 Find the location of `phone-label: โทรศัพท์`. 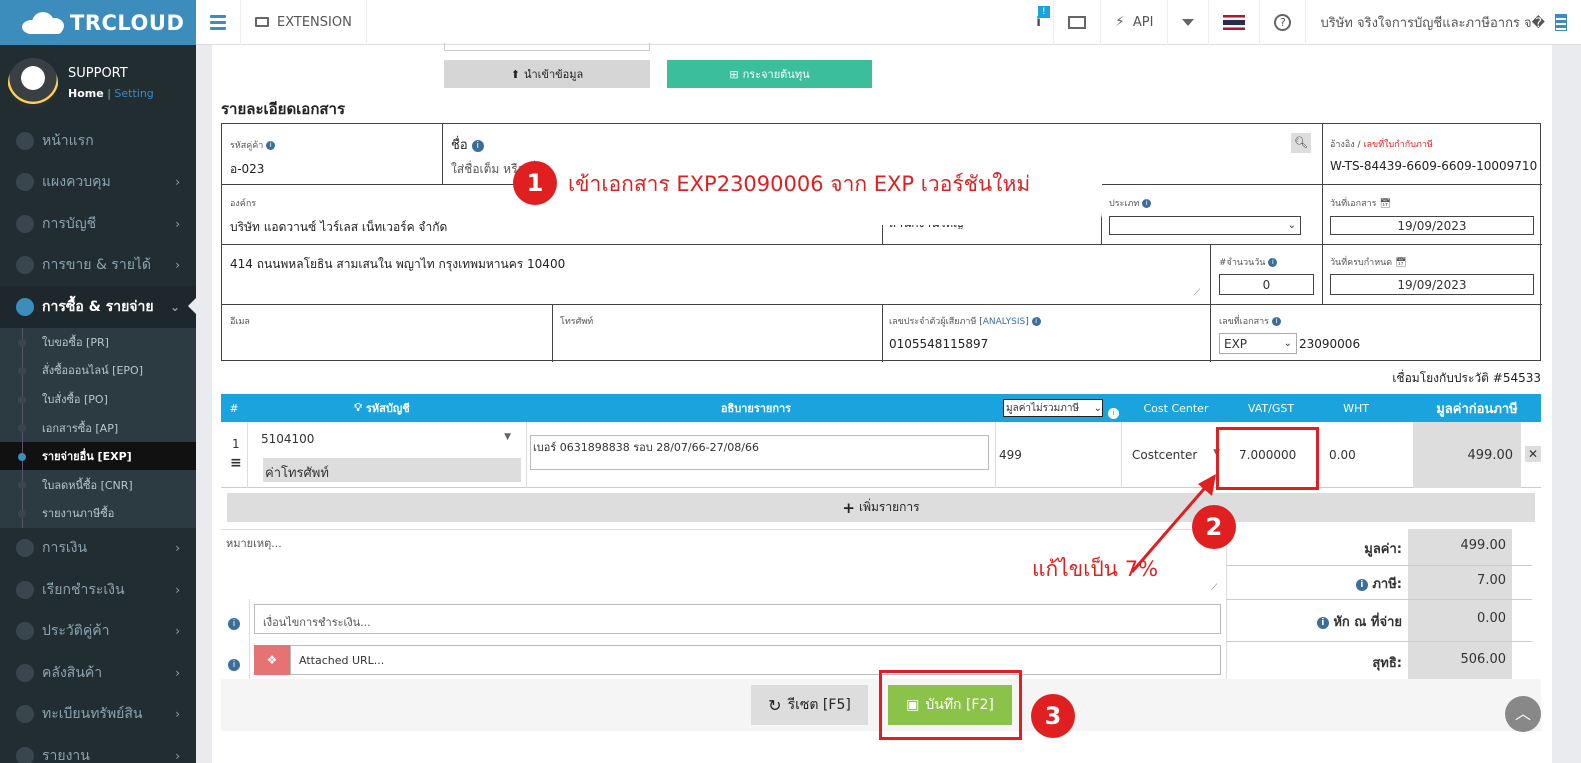

phone-label: โทรศัพท์ is located at coordinates (577, 322).